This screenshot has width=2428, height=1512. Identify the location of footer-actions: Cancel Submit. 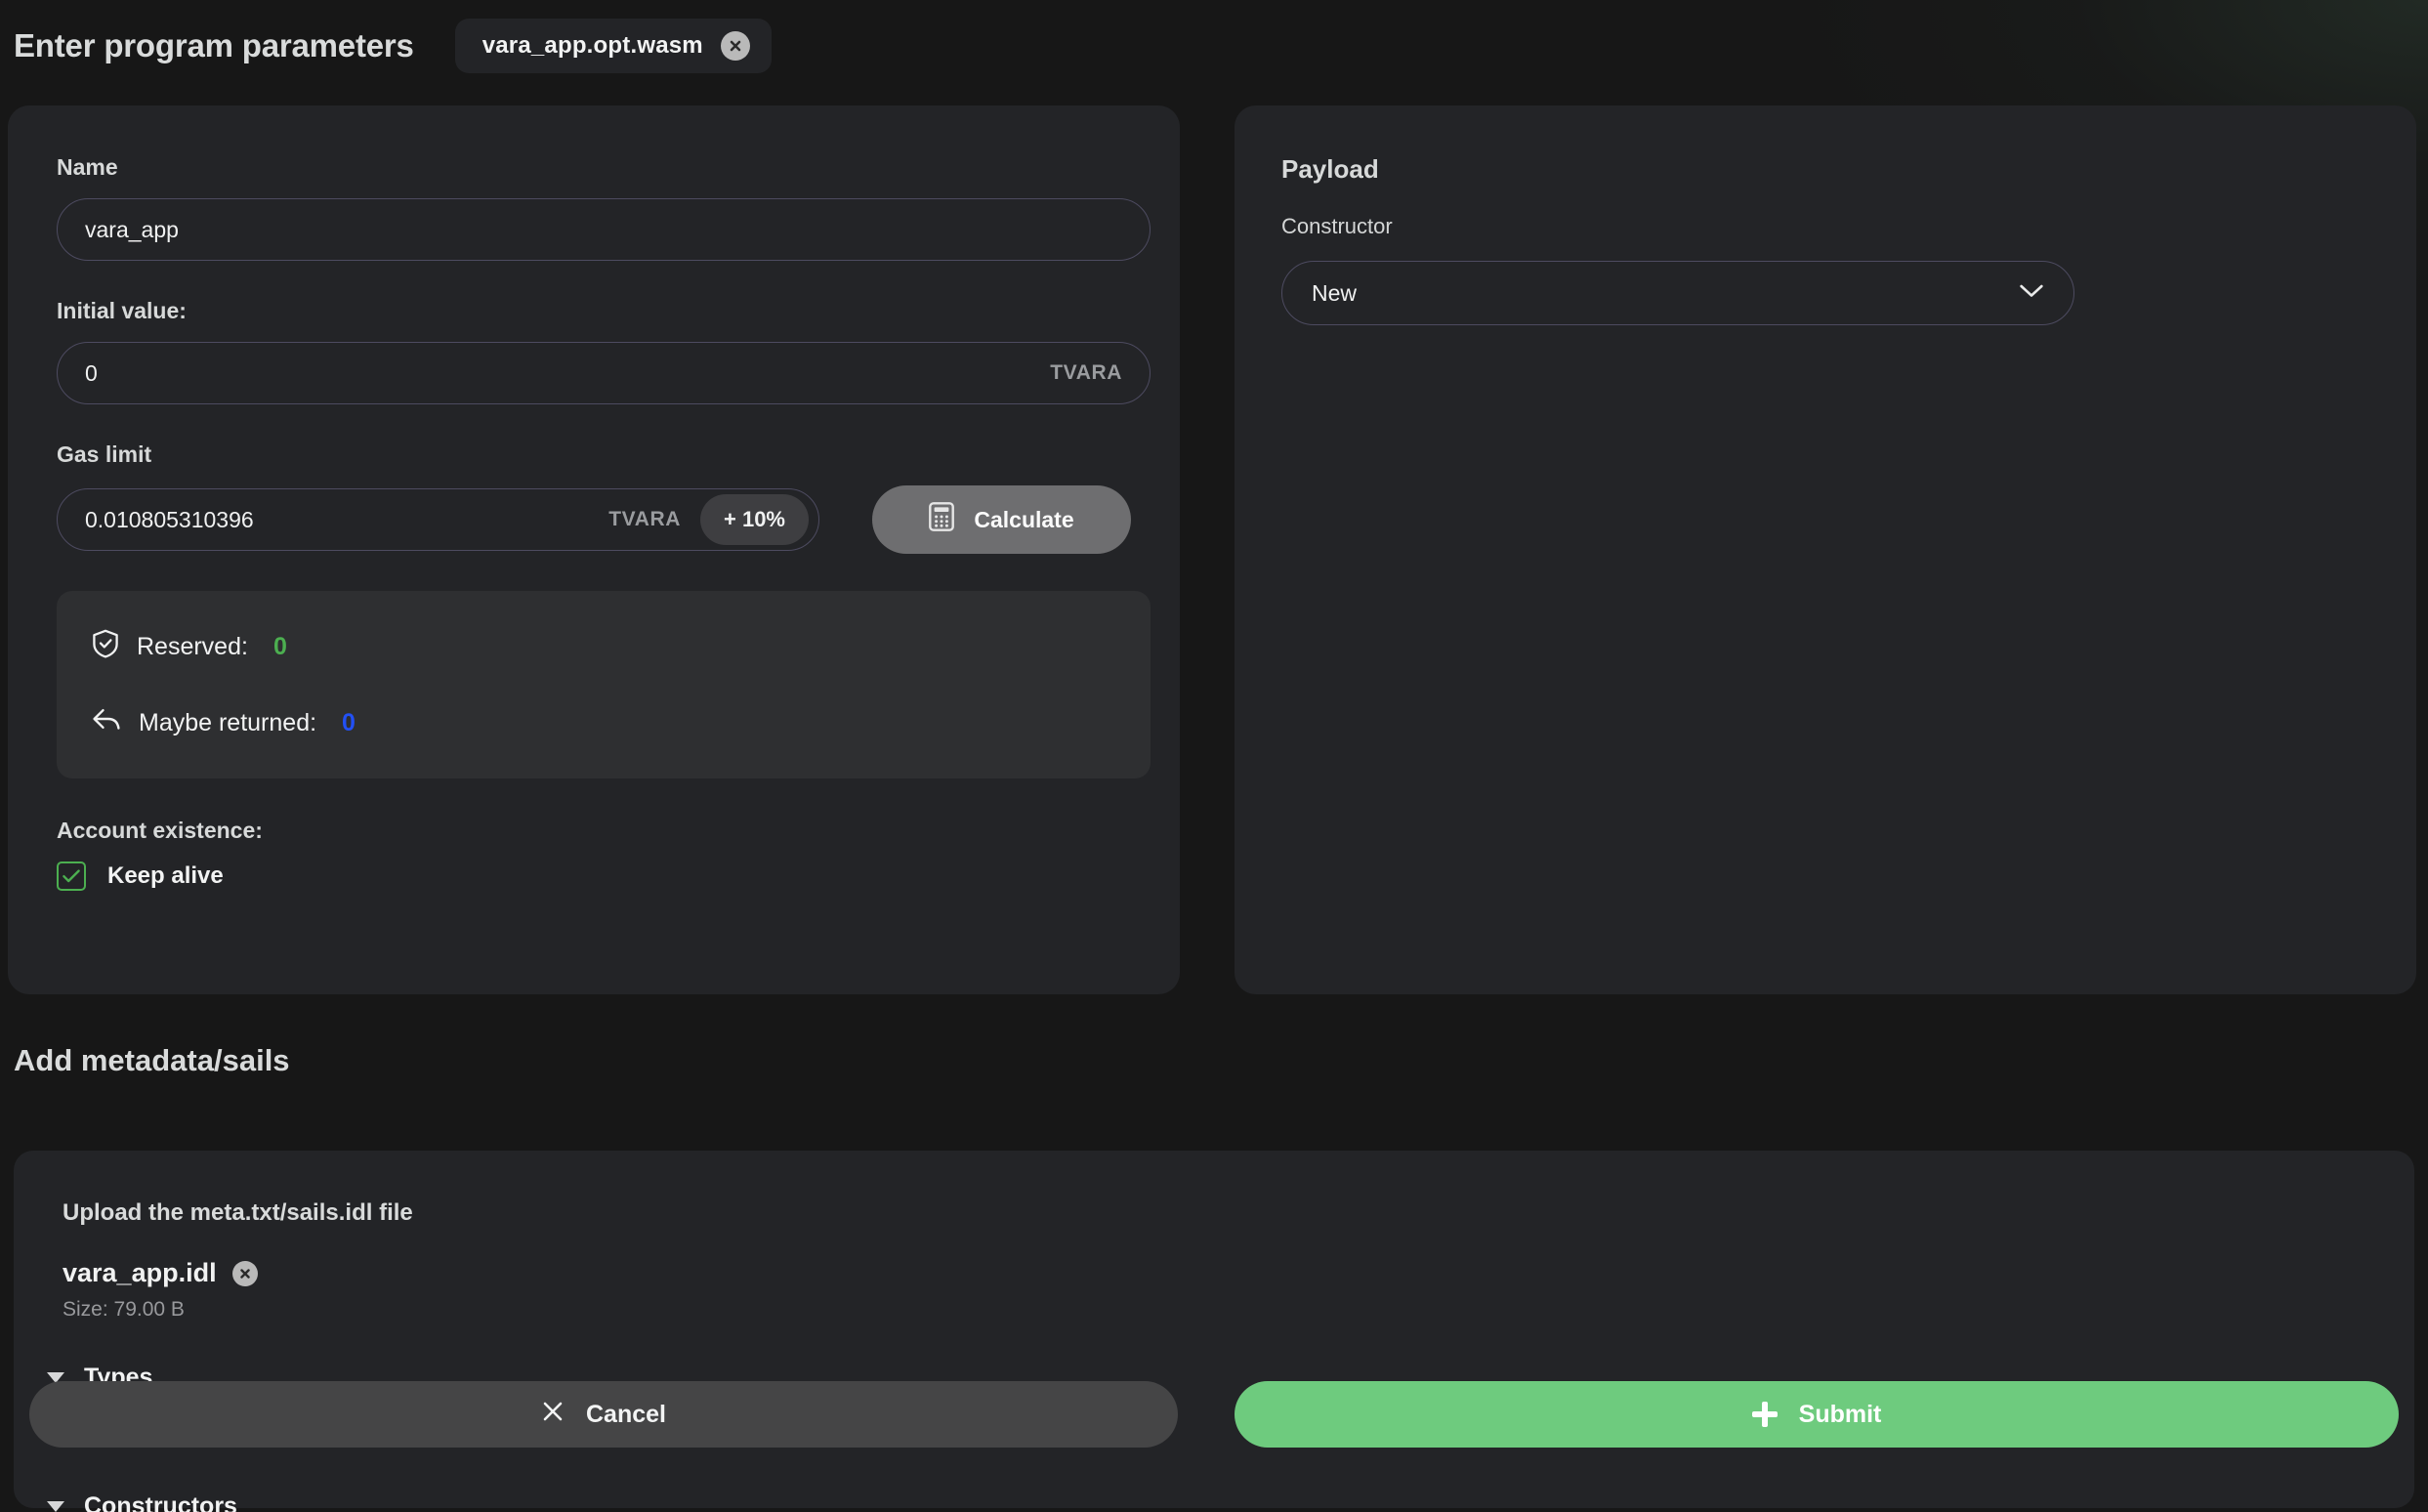
(1214, 1414).